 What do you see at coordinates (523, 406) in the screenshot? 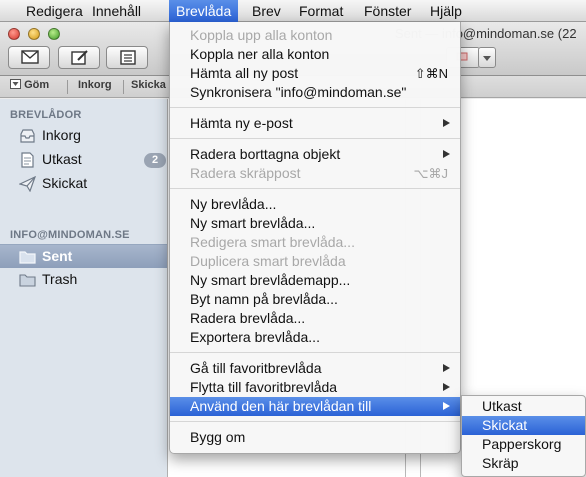
I see `submenu-item-drafts: Utkast` at bounding box center [523, 406].